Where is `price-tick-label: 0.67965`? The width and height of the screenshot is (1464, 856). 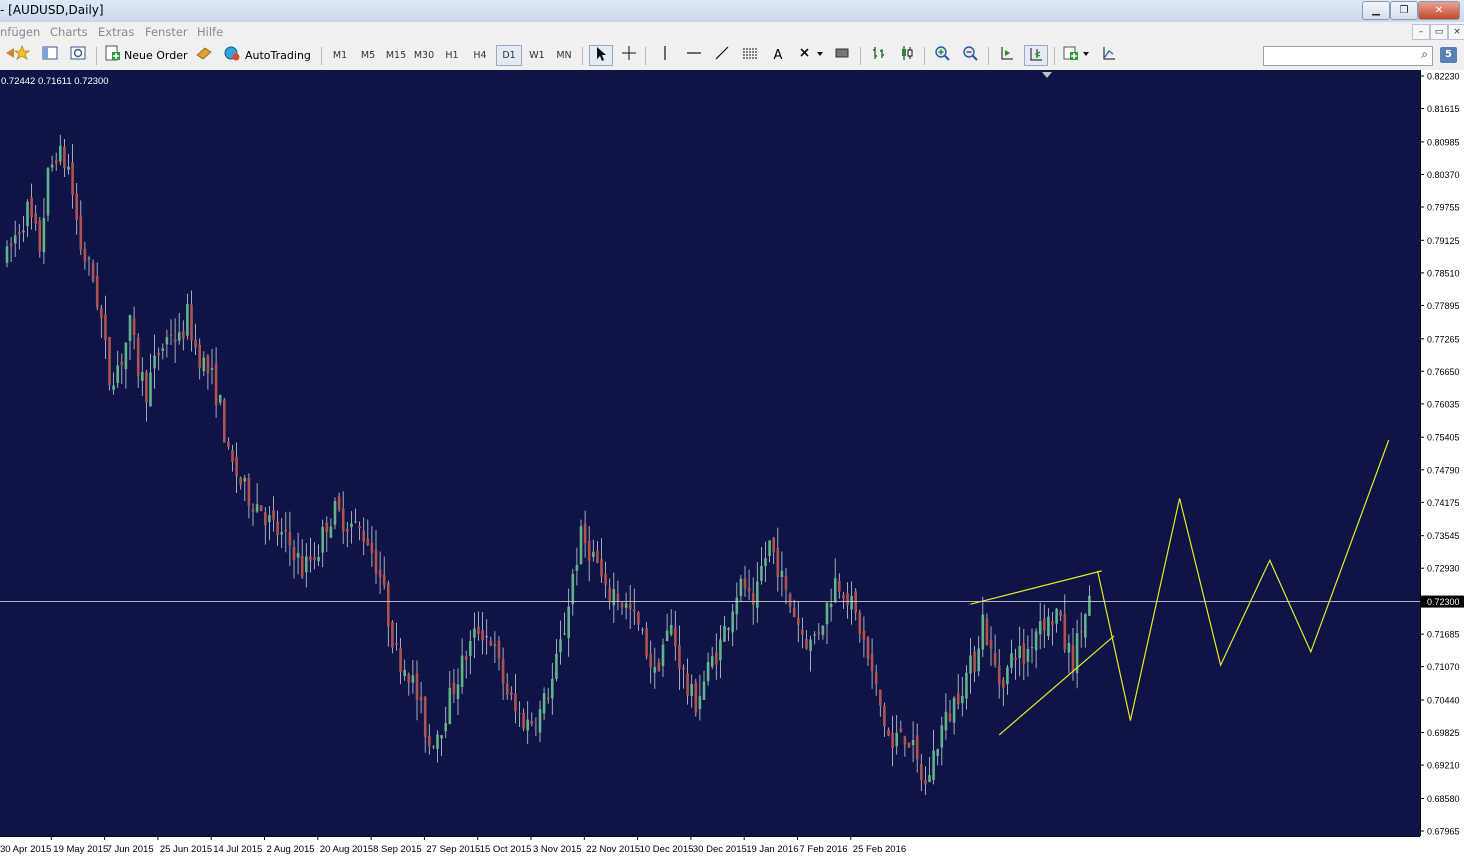
price-tick-label: 0.67965 is located at coordinates (1443, 832).